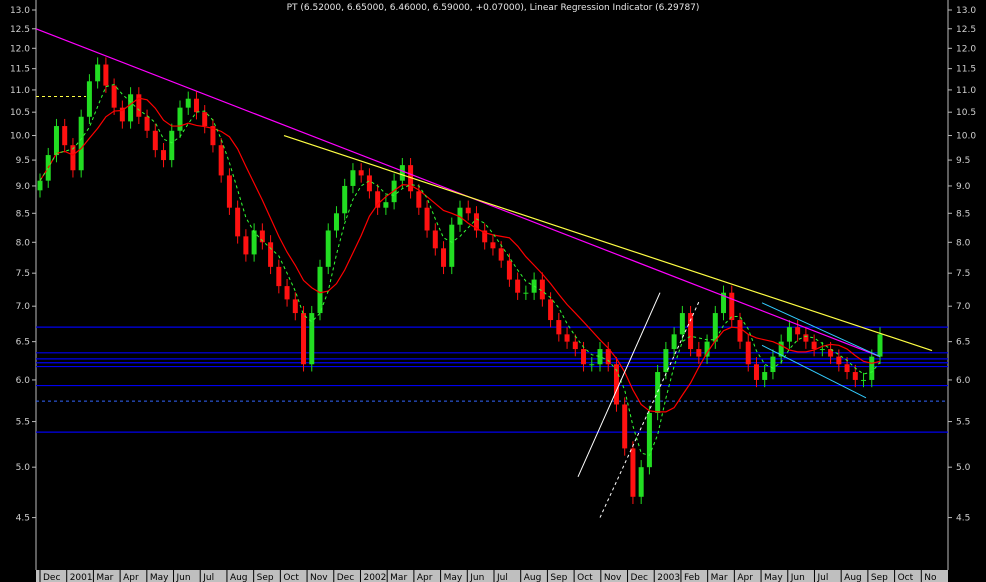 The height and width of the screenshot is (582, 986). Describe the element at coordinates (963, 343) in the screenshot. I see `y-tick-label-right: 6.5` at that location.